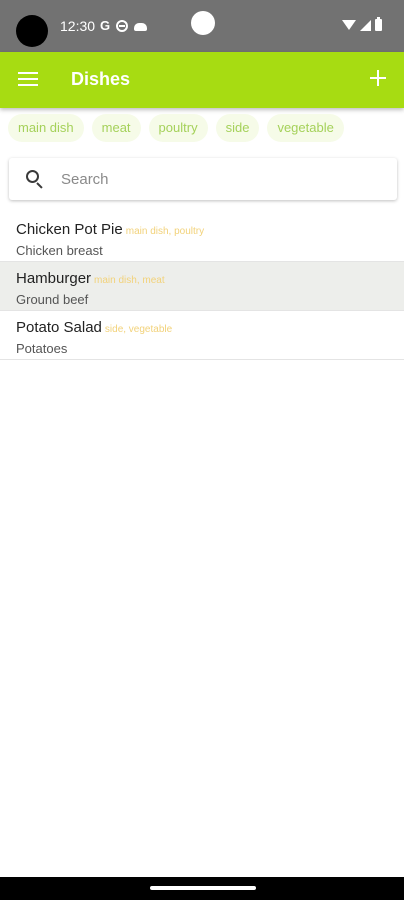 The image size is (404, 900). Describe the element at coordinates (42, 348) in the screenshot. I see `dish-ingredient: Potatoes` at that location.